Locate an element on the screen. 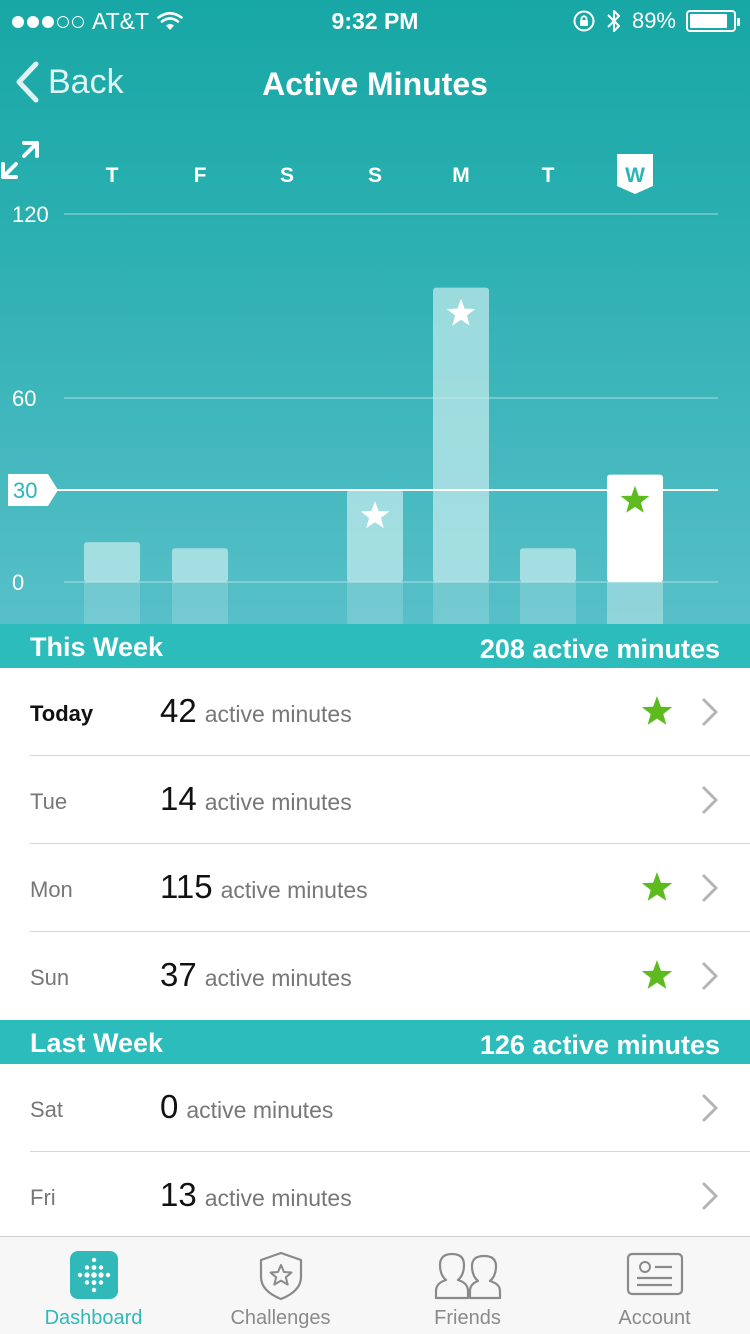  navigation-bar: Back Active Minutes is located at coordinates (375, 86).